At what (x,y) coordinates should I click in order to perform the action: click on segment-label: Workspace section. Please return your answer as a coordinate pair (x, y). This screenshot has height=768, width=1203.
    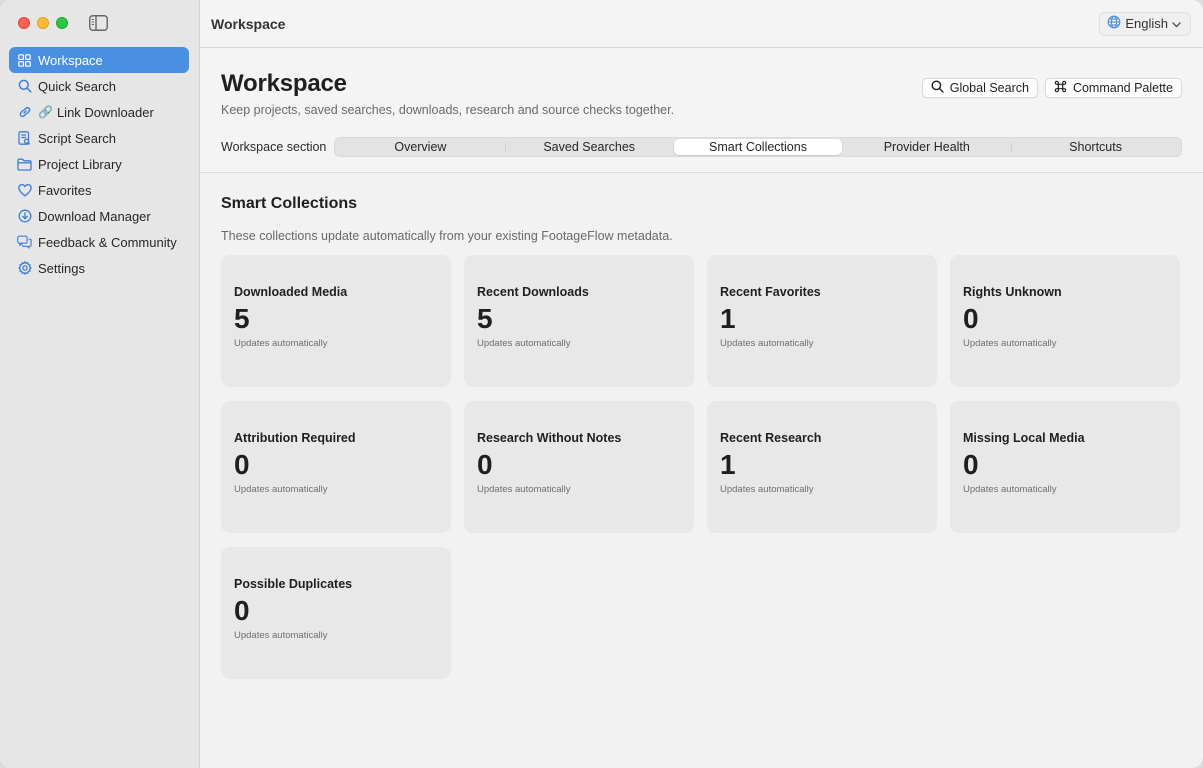
    Looking at the image, I should click on (274, 147).